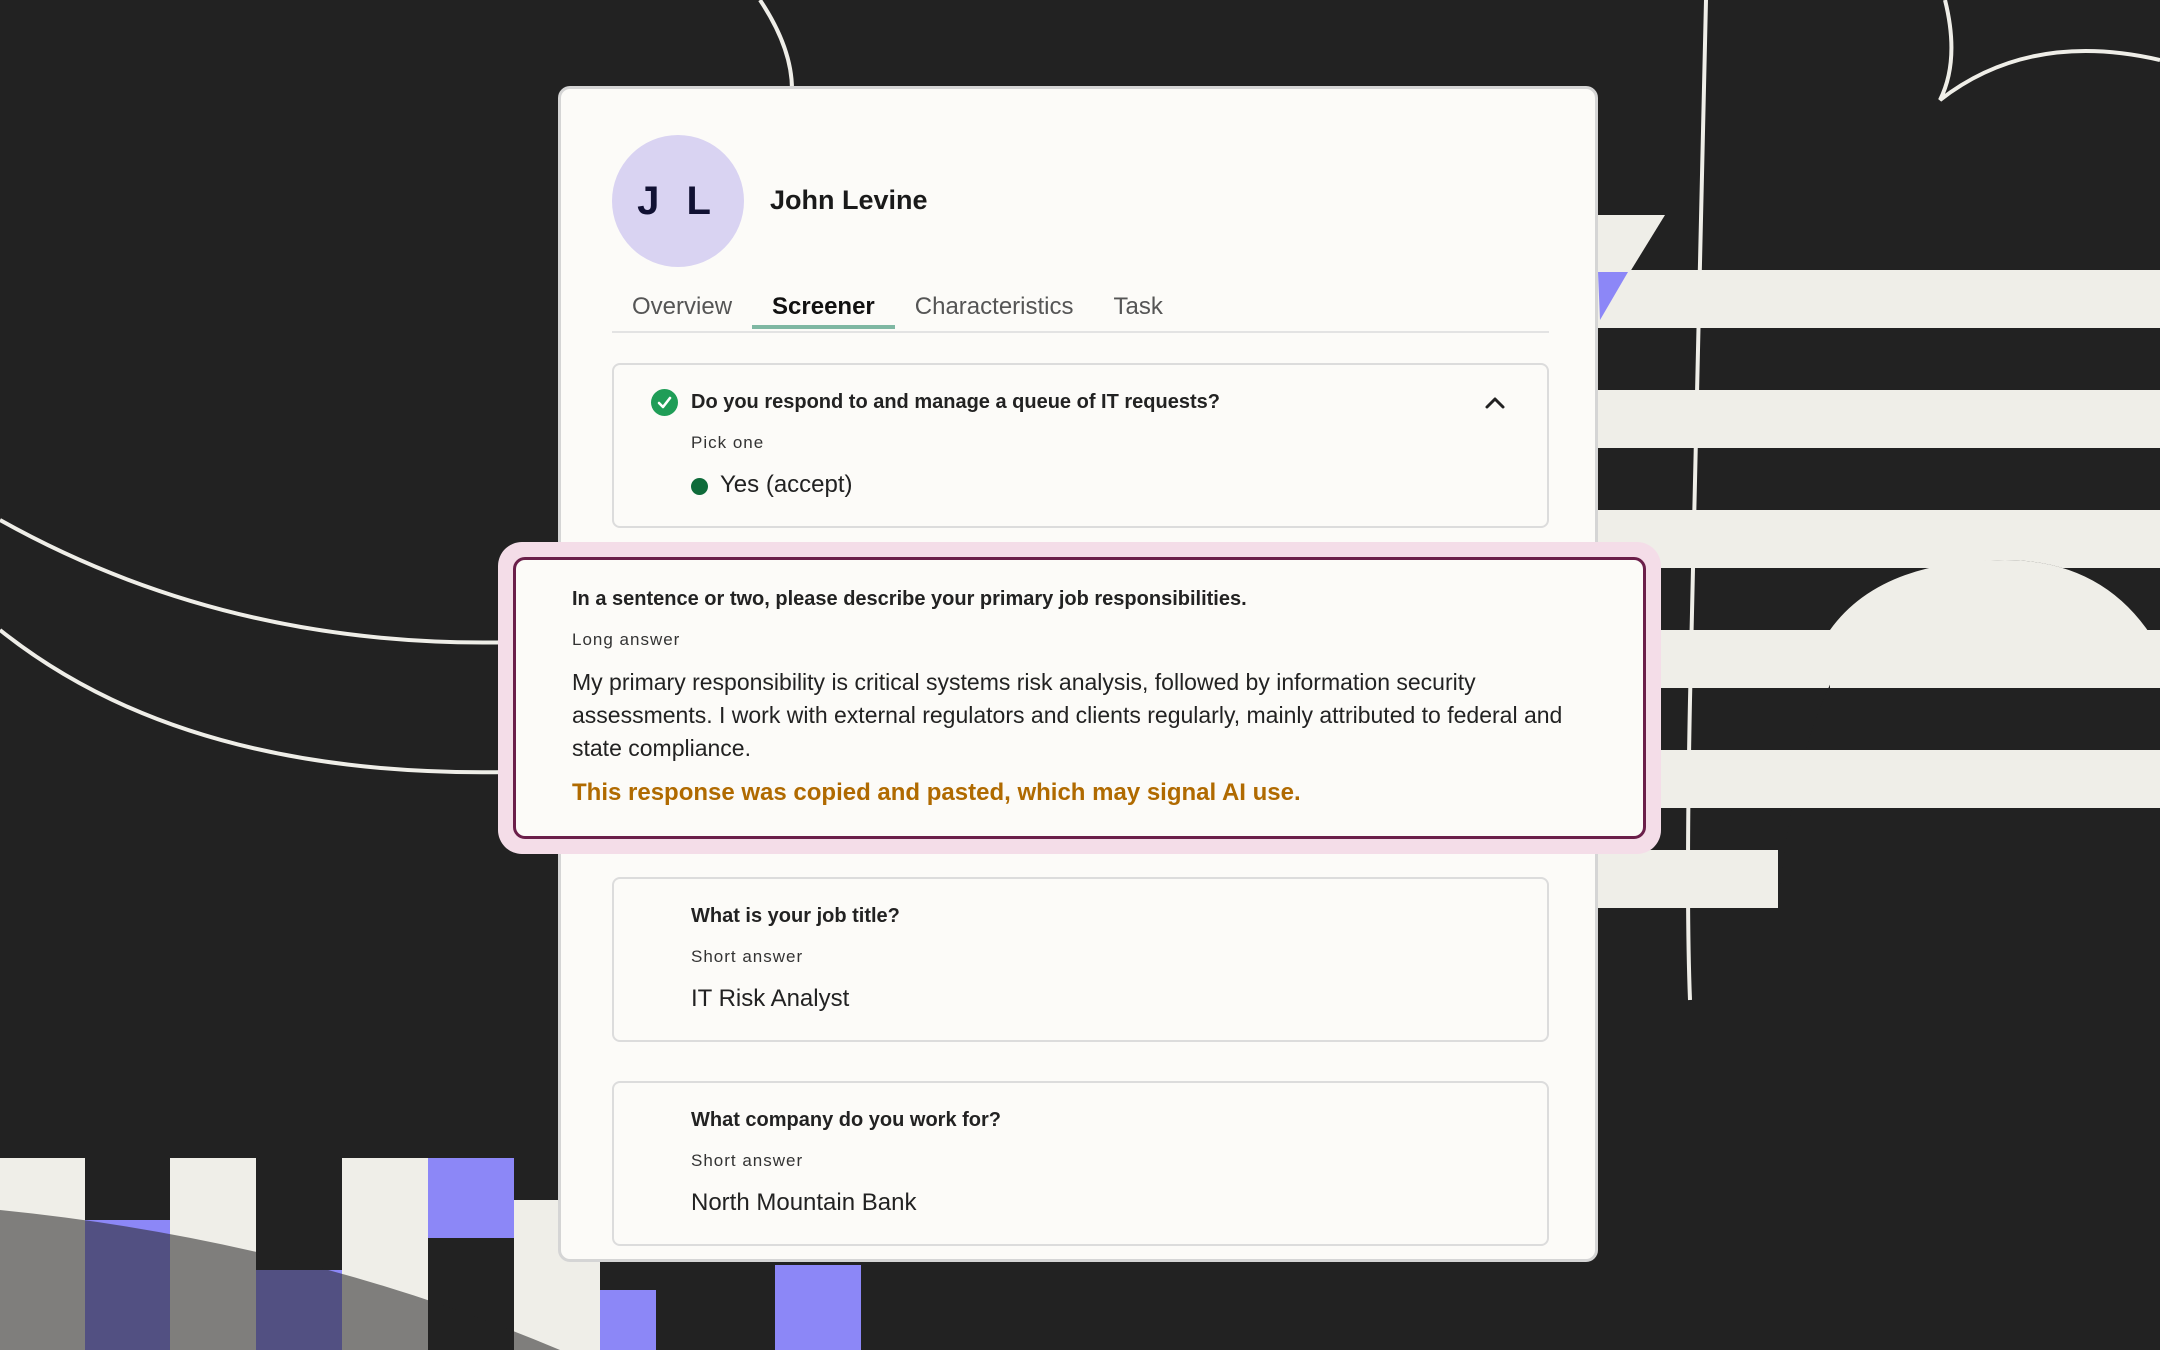  I want to click on question-answer: Yes (accept), so click(786, 484).